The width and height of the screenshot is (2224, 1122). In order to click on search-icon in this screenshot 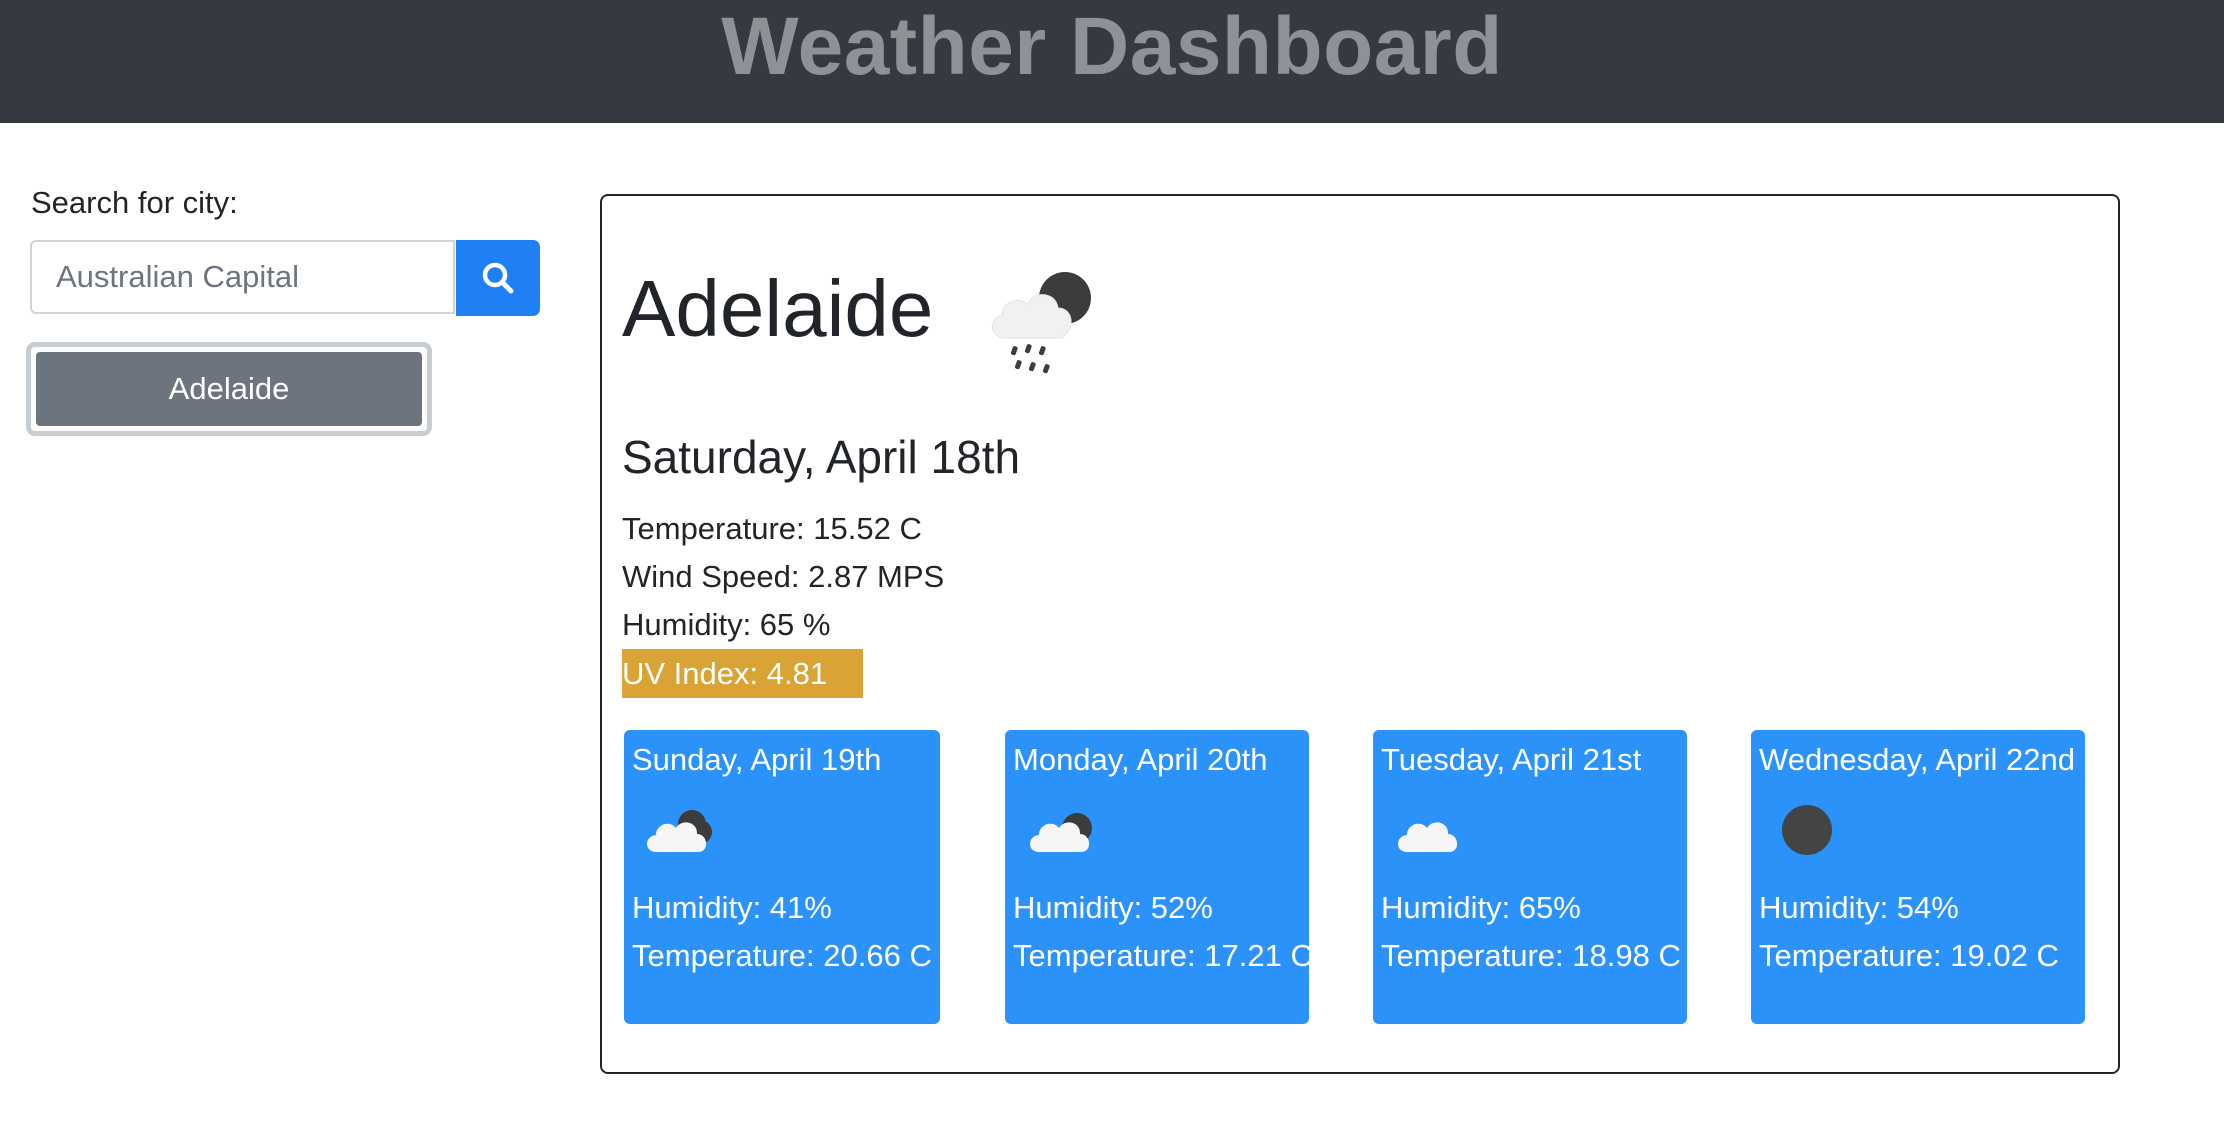, I will do `click(498, 278)`.